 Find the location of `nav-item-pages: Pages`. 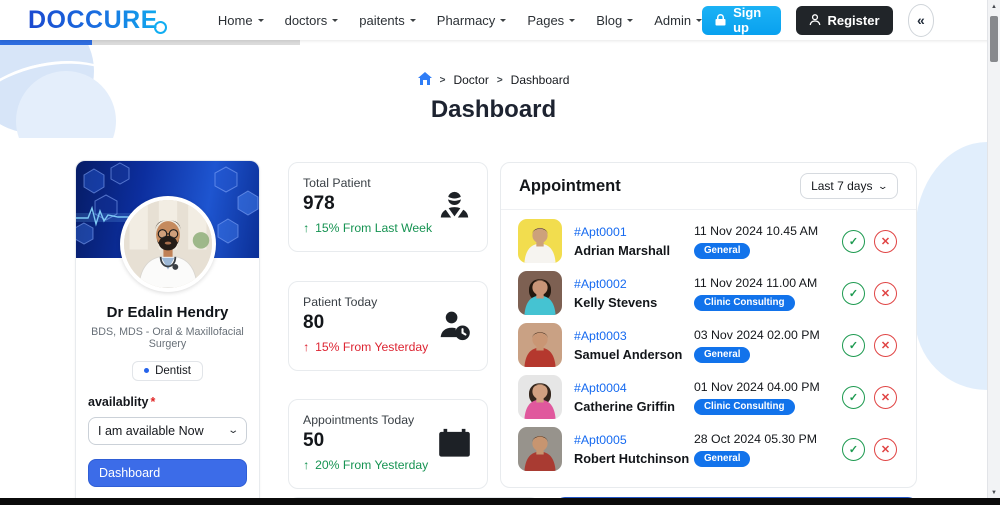

nav-item-pages: Pages is located at coordinates (551, 20).